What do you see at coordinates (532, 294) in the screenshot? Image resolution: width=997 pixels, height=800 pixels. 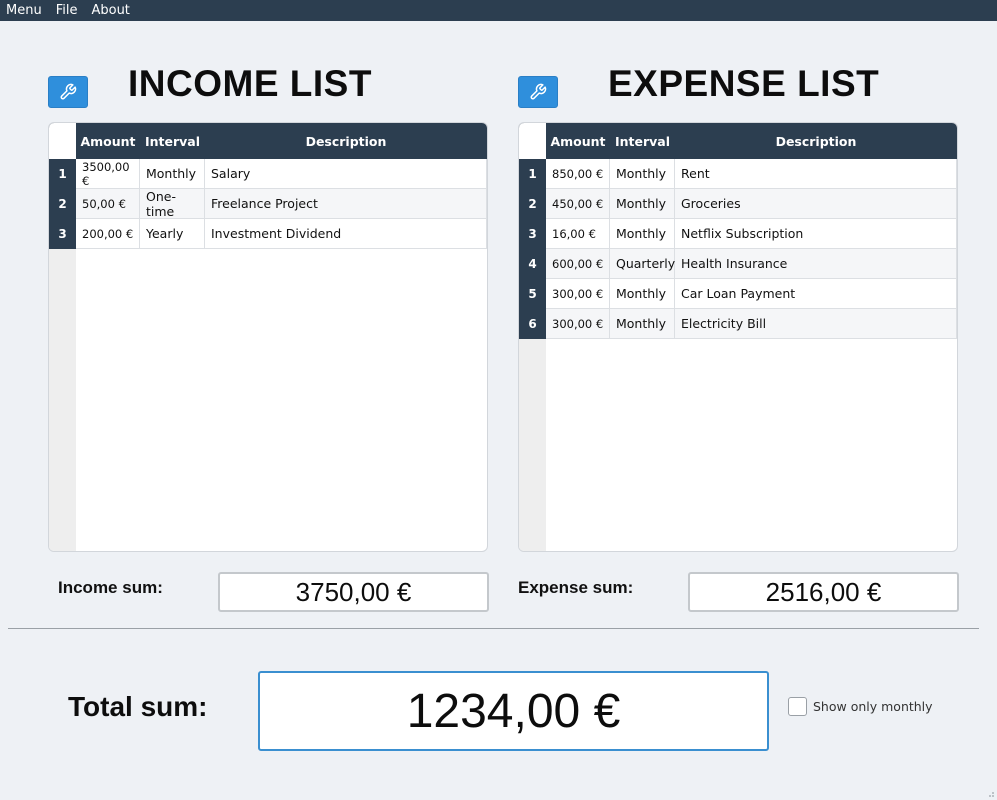 I see `row-number: 5` at bounding box center [532, 294].